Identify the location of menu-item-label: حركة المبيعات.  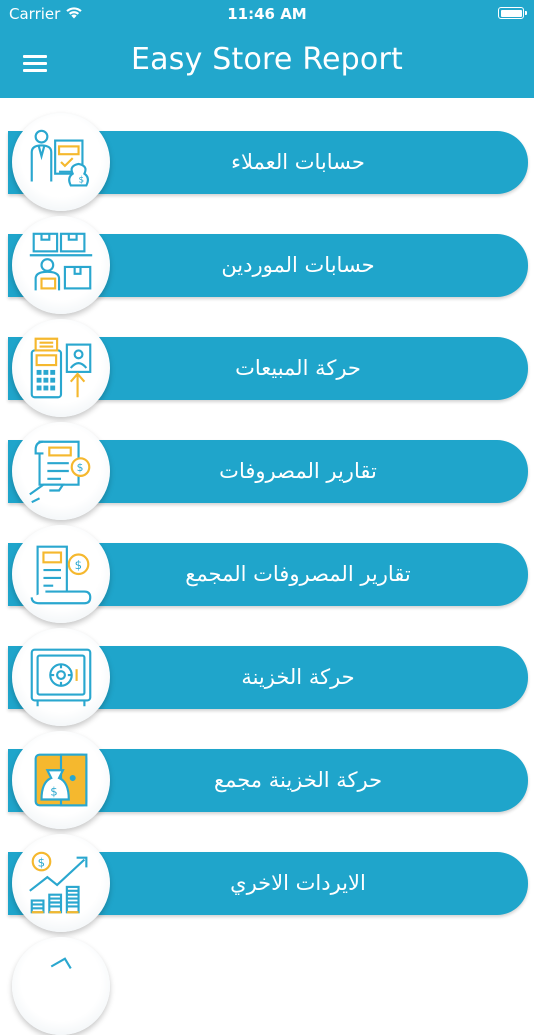
(298, 368).